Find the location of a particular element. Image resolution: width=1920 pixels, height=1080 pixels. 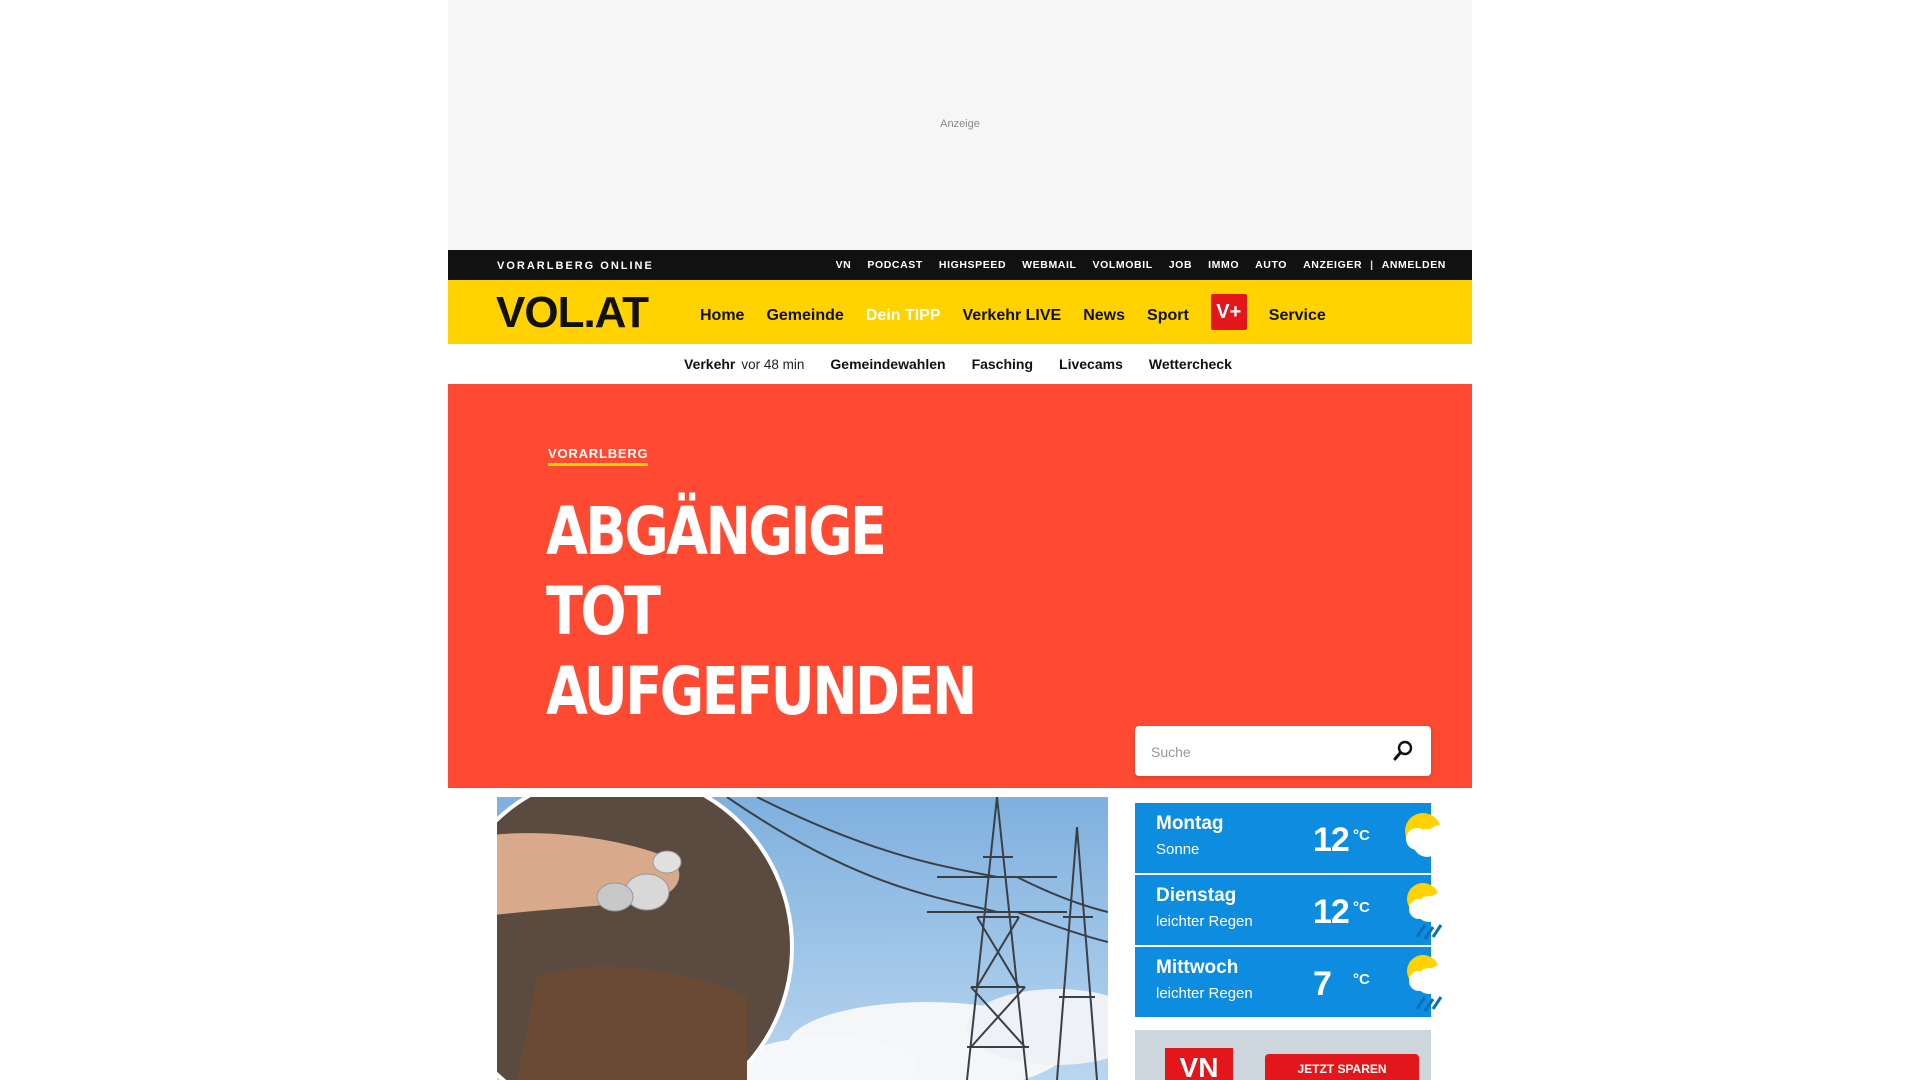

promo-button: JETZT SPAREN is located at coordinates (1342, 1067).